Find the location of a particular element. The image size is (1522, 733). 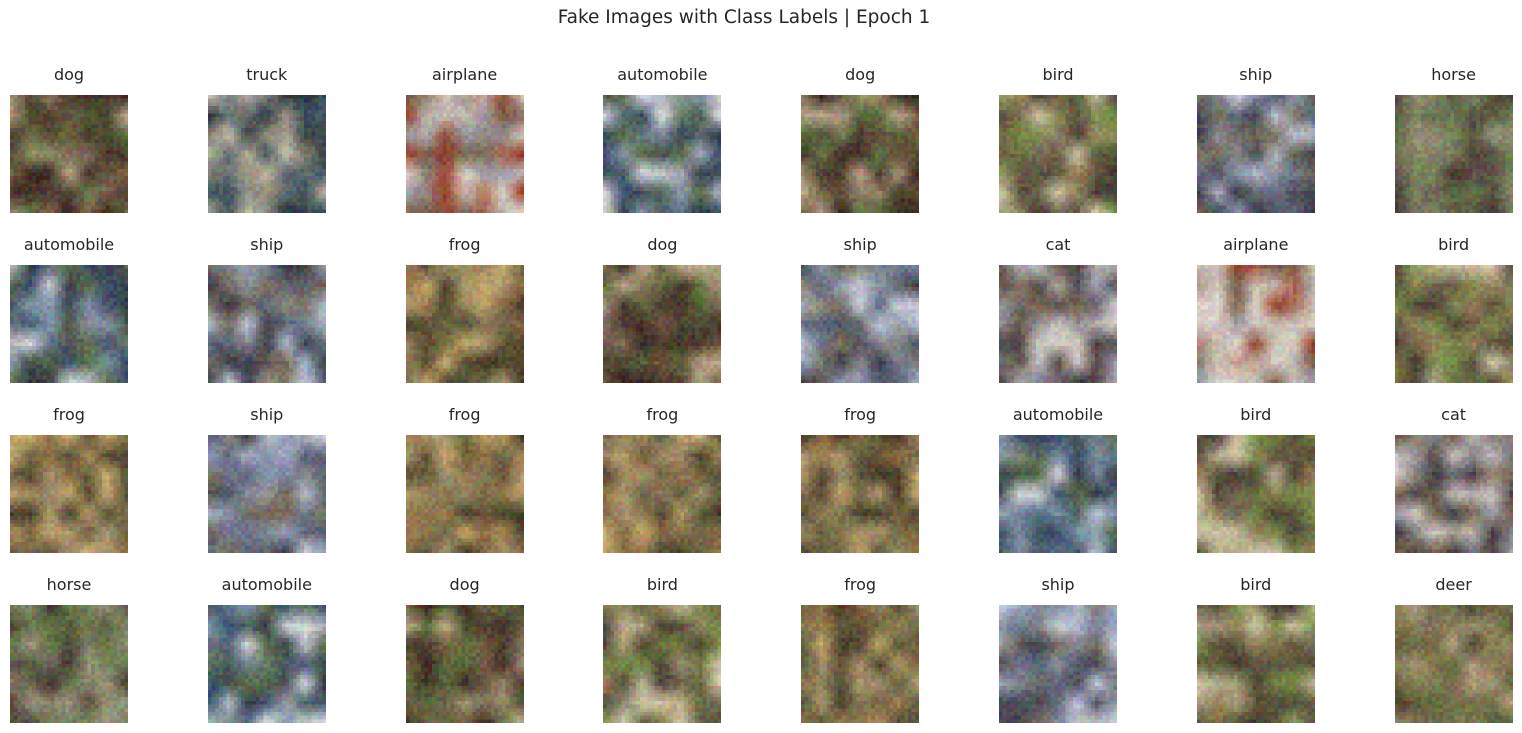

class-label: deer is located at coordinates (1453, 584).